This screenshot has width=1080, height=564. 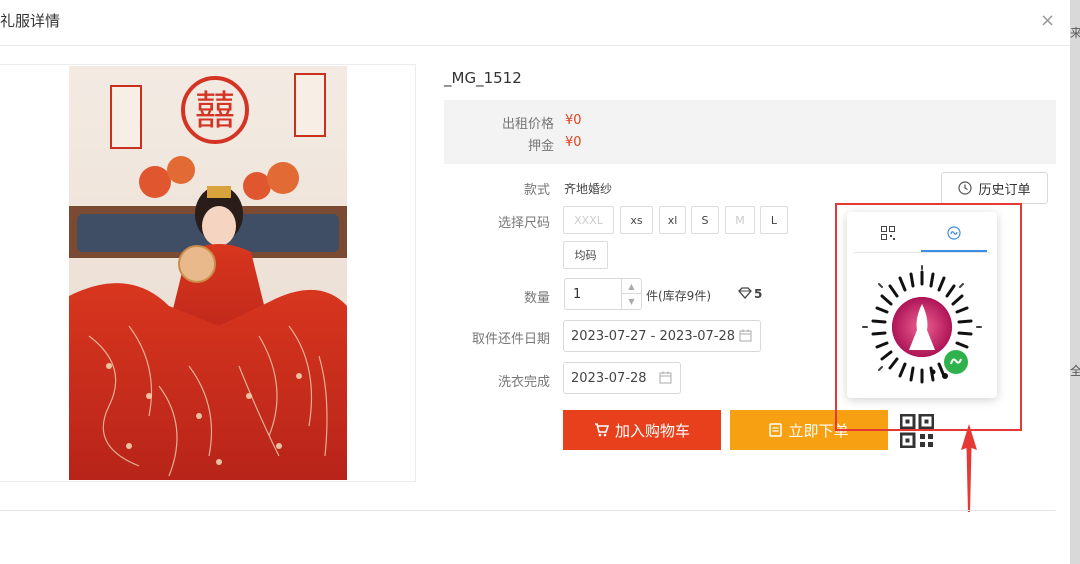 What do you see at coordinates (745, 293) in the screenshot?
I see `diamond-icon` at bounding box center [745, 293].